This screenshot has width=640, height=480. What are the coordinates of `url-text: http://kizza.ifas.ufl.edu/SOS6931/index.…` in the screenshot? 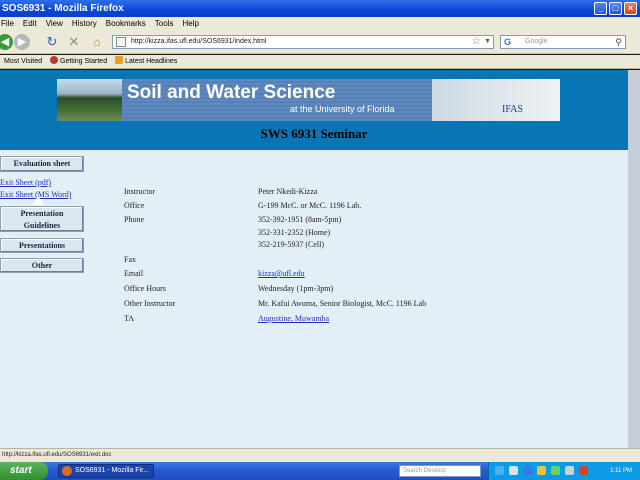 It's located at (199, 41).